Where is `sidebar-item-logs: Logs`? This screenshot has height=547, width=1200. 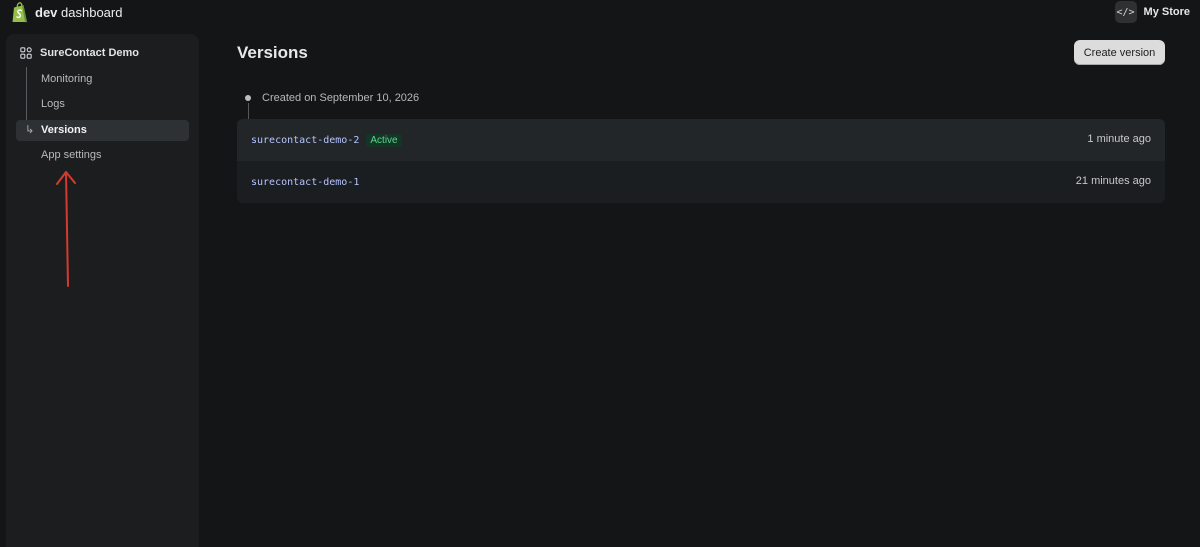
sidebar-item-logs: Logs is located at coordinates (102, 104).